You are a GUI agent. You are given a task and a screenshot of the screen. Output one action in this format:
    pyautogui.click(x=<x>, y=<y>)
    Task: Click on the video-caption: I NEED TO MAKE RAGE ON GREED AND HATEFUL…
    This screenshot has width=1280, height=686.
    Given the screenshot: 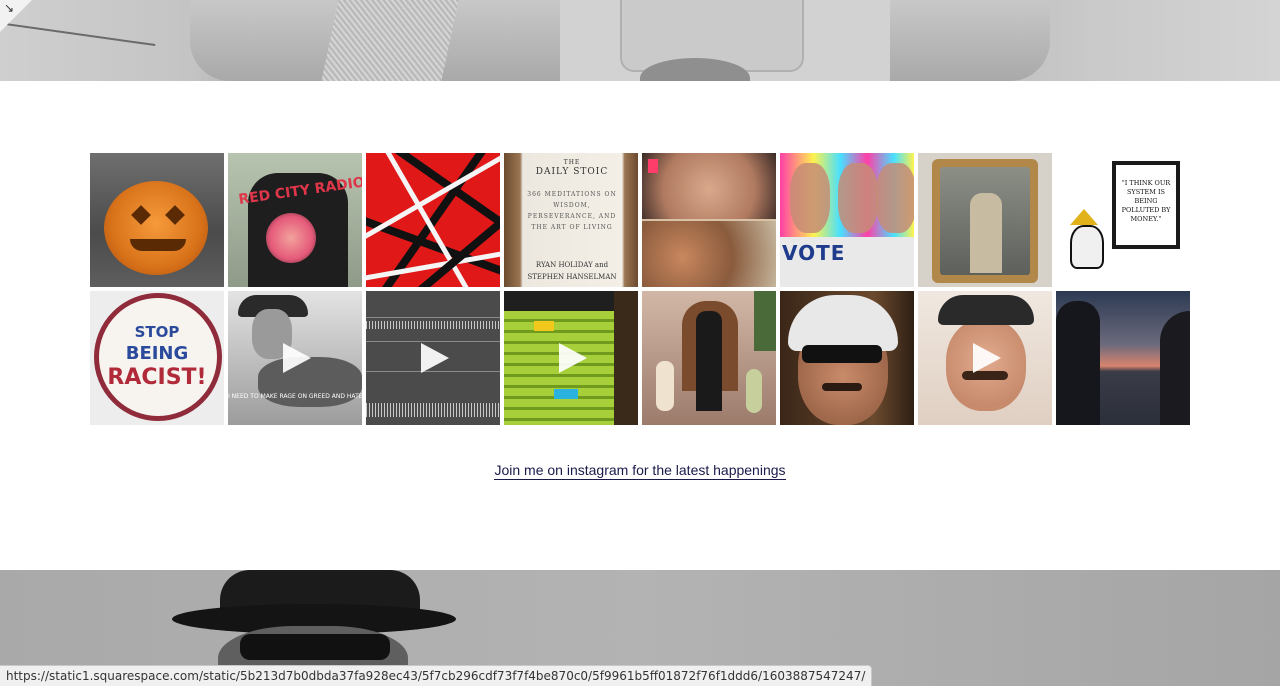 What is the action you would take?
    pyautogui.click(x=295, y=396)
    